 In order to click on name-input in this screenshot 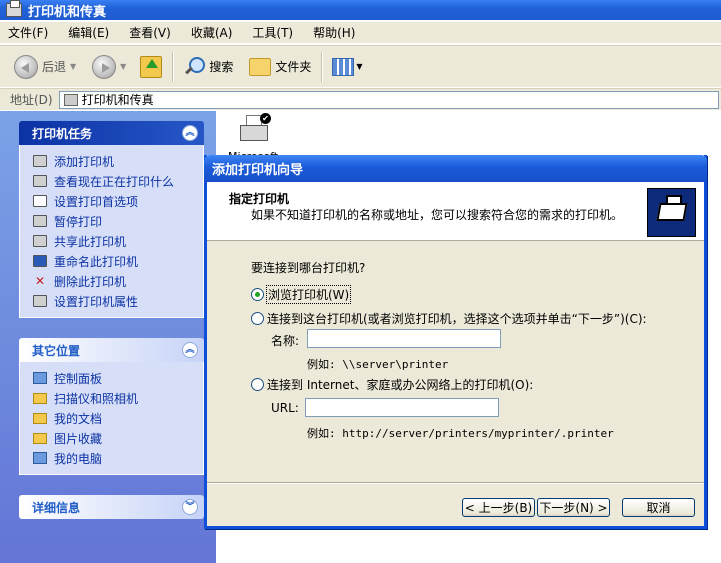, I will do `click(404, 338)`.